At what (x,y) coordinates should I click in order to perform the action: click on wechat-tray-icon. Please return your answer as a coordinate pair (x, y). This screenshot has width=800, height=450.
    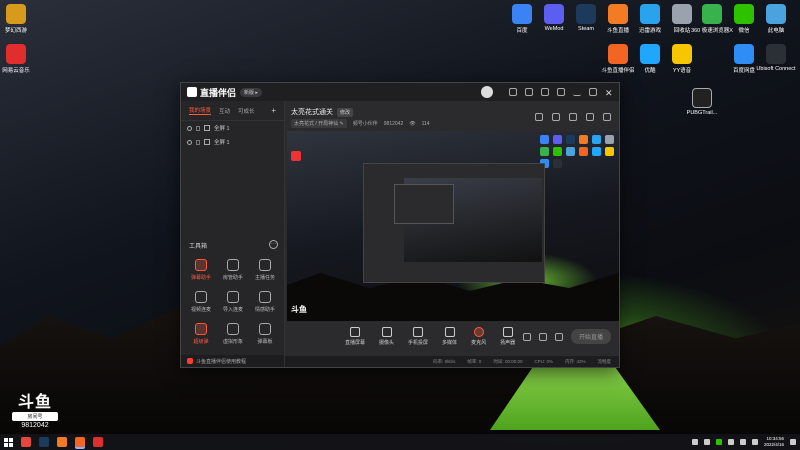
    Looking at the image, I should click on (718, 442).